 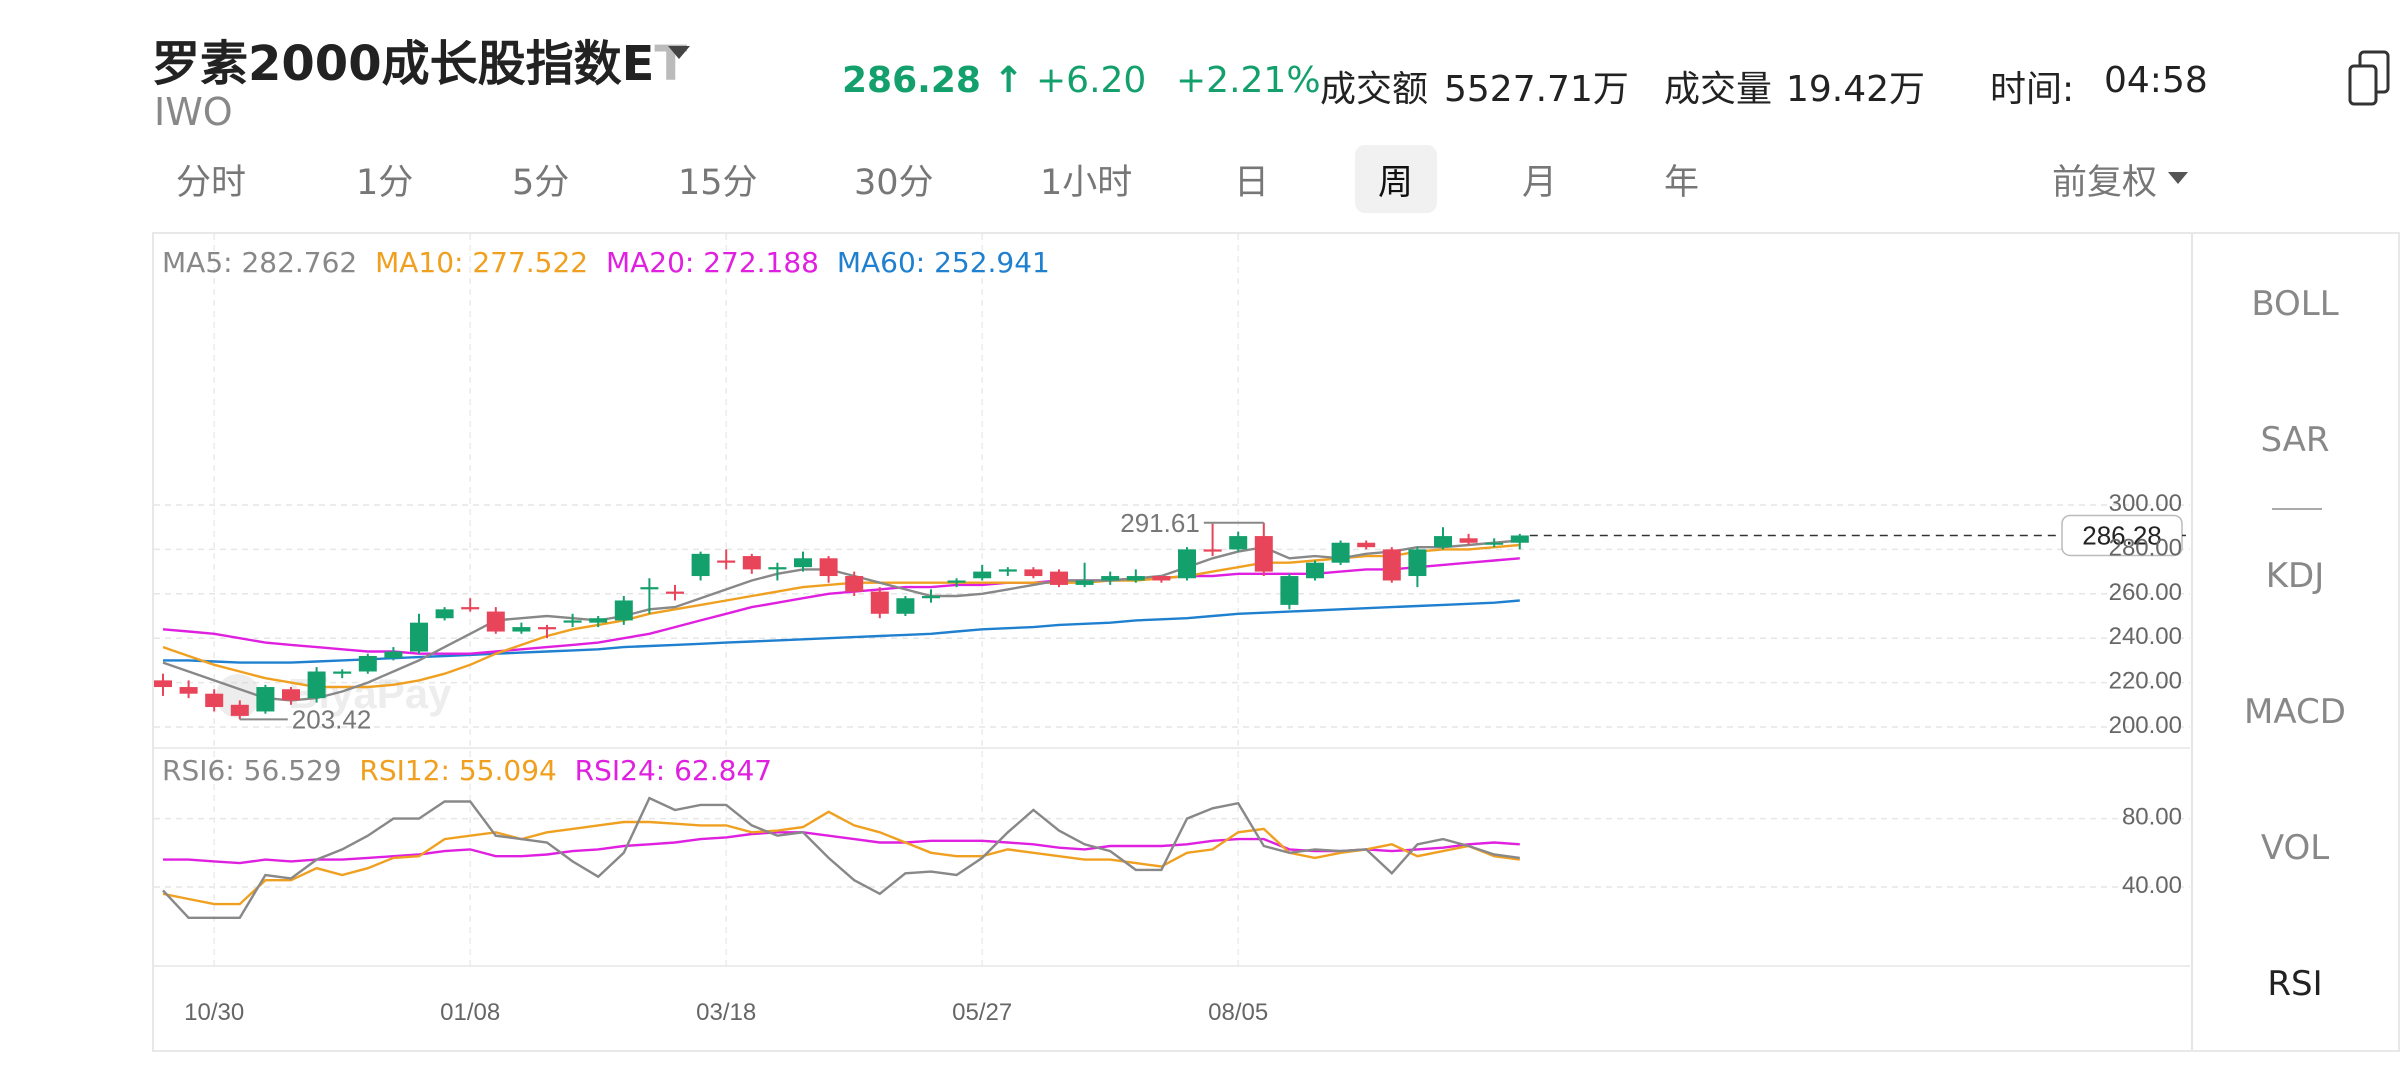 What do you see at coordinates (384, 179) in the screenshot?
I see `tab-1min: 1分` at bounding box center [384, 179].